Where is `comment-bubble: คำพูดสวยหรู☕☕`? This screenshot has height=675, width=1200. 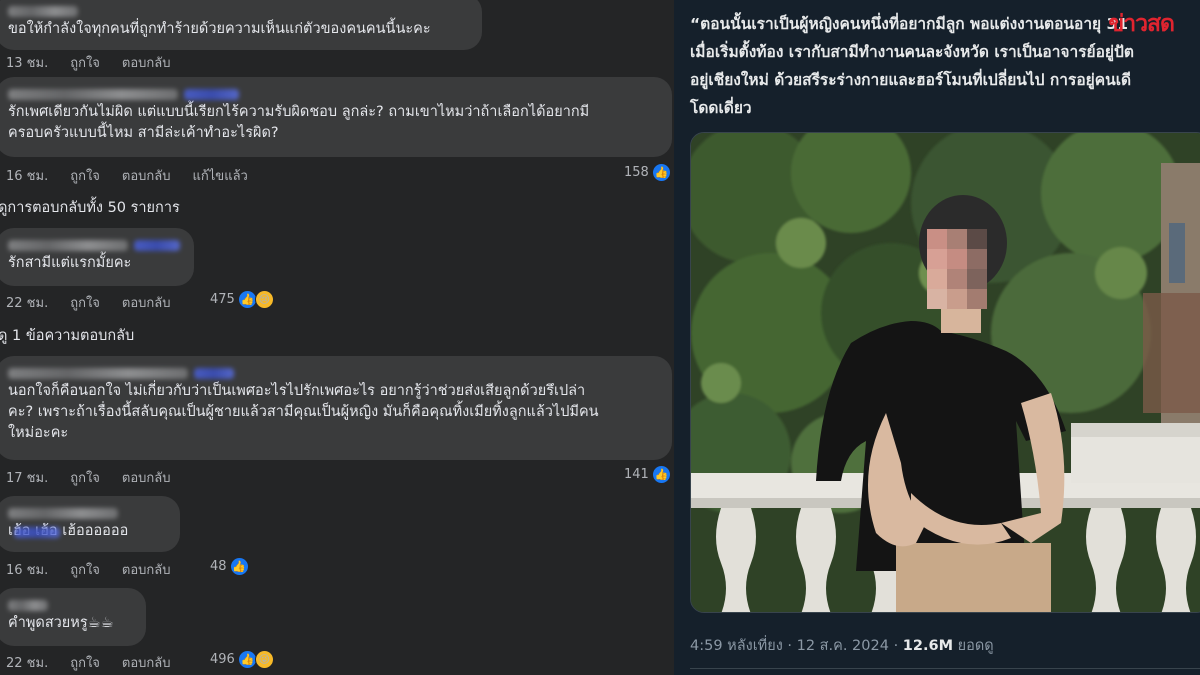
comment-bubble: คำพูดสวยหรู☕☕ is located at coordinates (73, 617).